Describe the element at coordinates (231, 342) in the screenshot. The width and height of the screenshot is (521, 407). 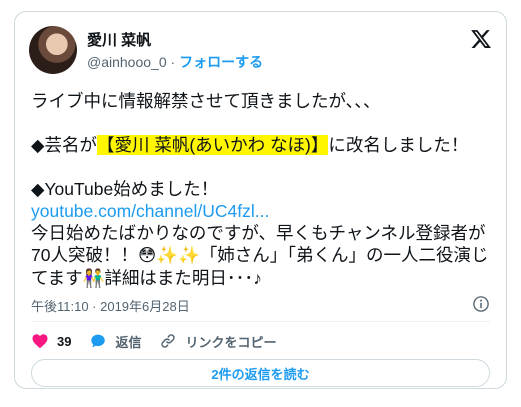
I see `copy-link-label: リンクをコピー` at that location.